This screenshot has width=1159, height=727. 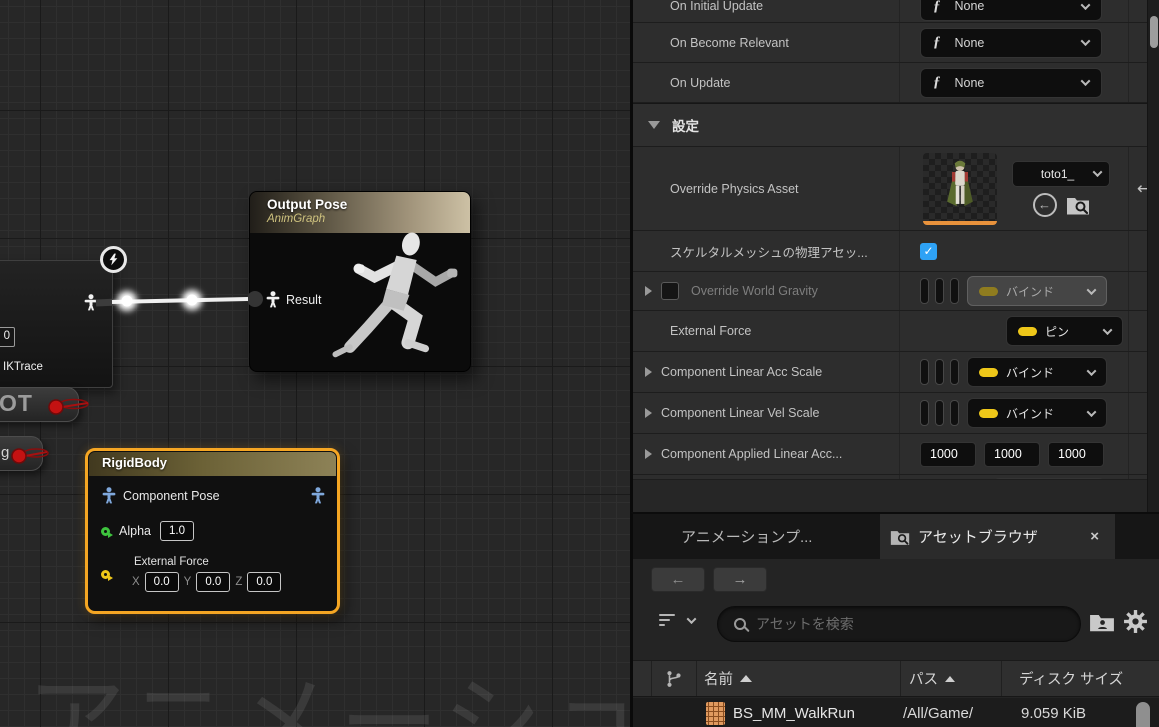 I want to click on column-disk-size: ディスク サイズ, so click(x=1080, y=678).